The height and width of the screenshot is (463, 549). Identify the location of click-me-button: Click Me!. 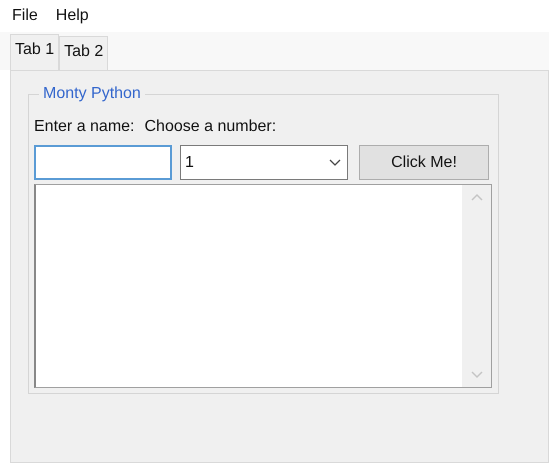
(424, 162).